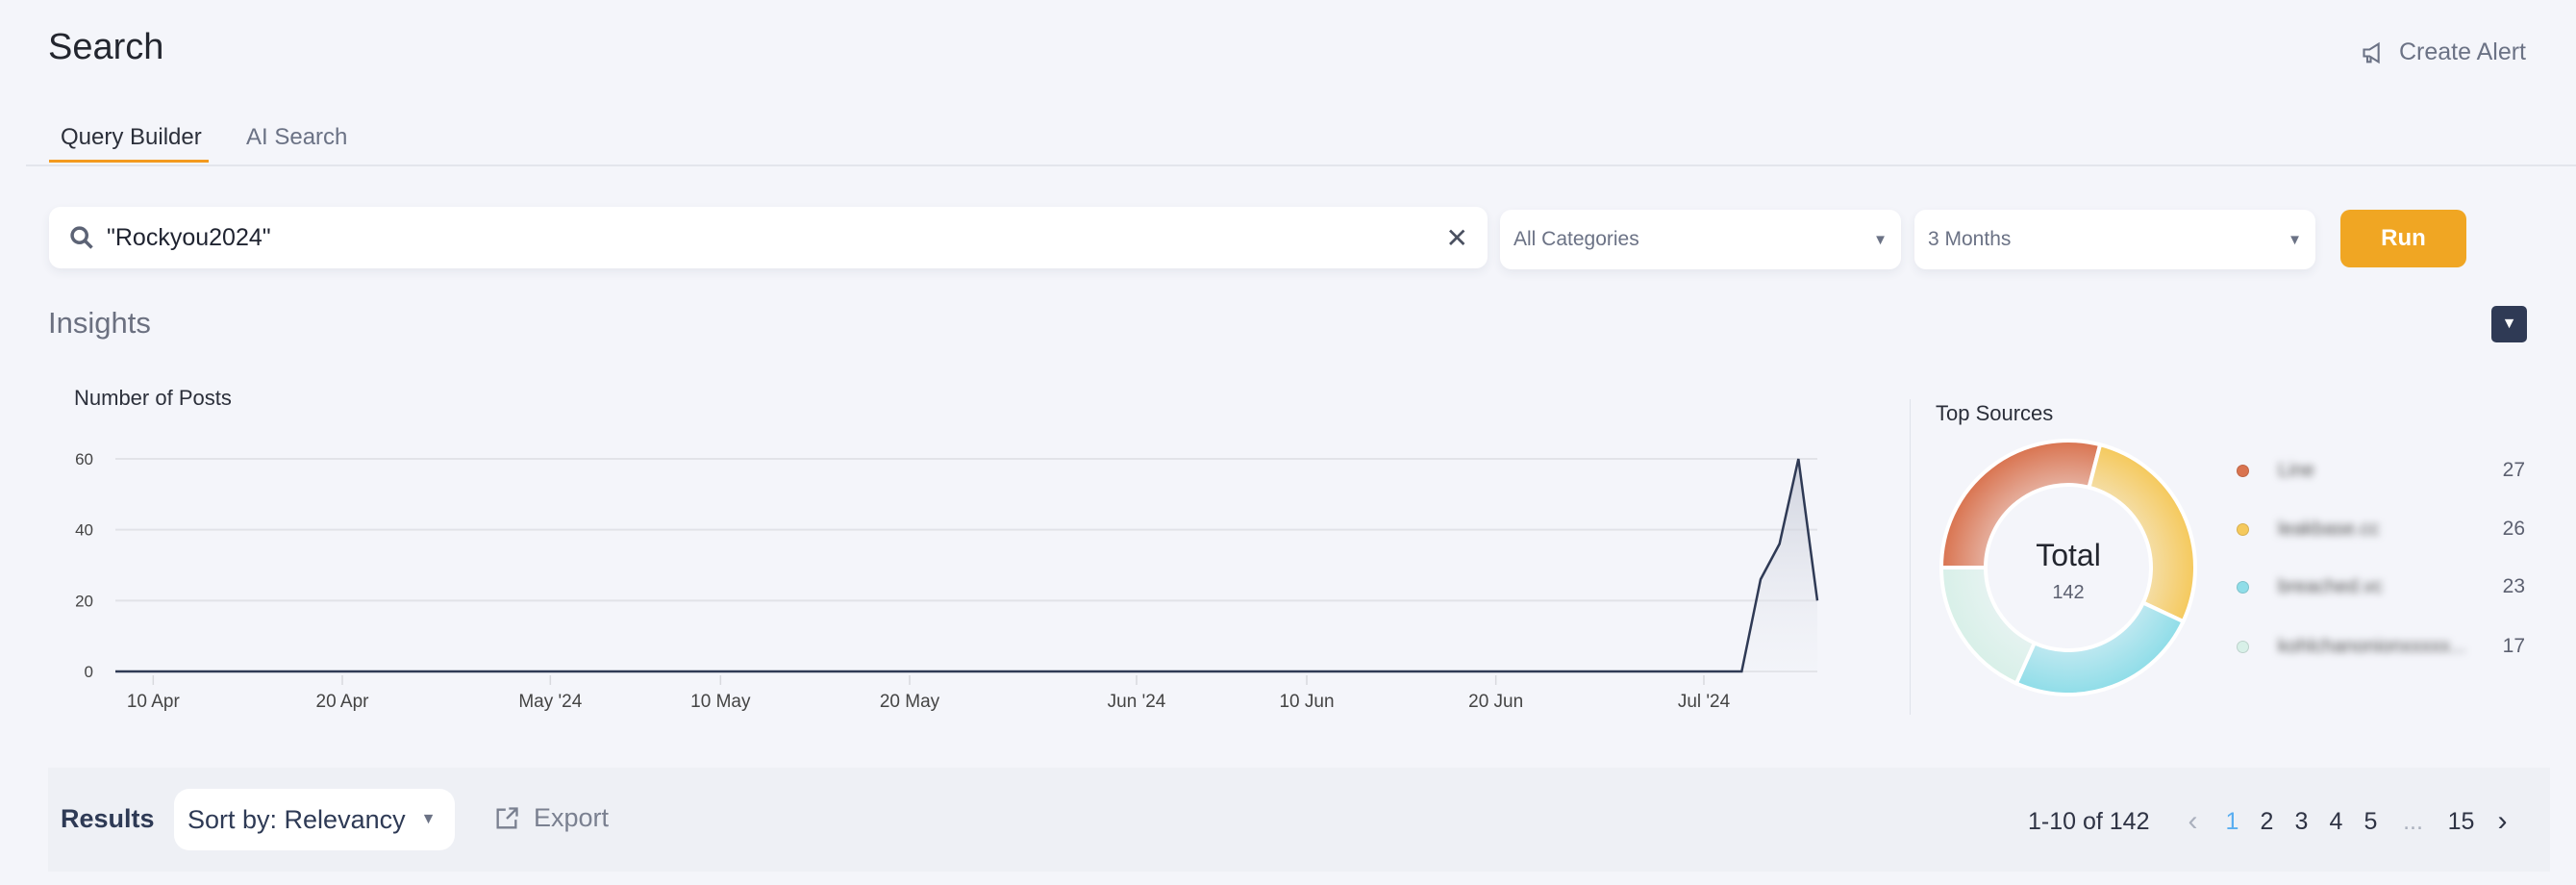 The height and width of the screenshot is (885, 2576). Describe the element at coordinates (1704, 702) in the screenshot. I see `x-tick-label: Jul '24` at that location.